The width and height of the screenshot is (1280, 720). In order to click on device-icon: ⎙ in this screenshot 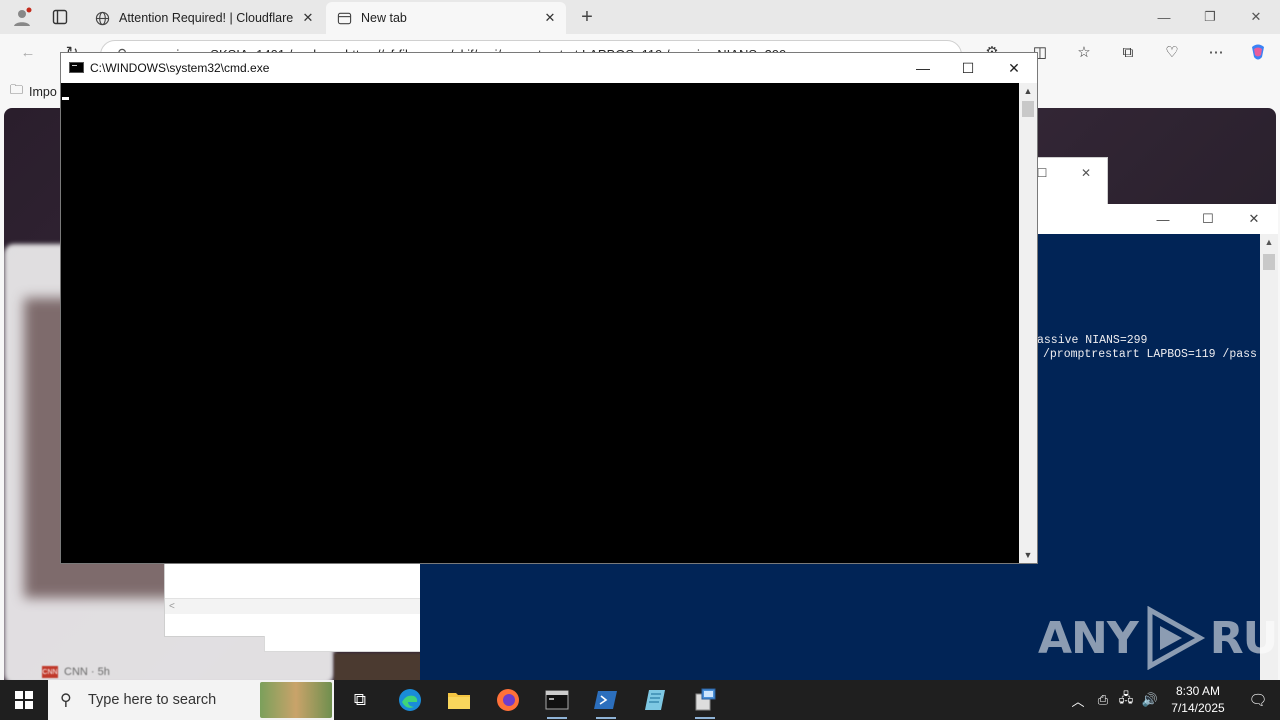, I will do `click(1103, 700)`.